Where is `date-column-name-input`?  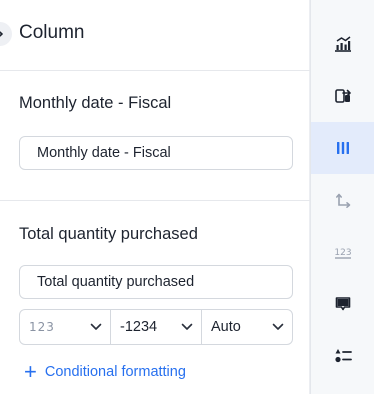 date-column-name-input is located at coordinates (156, 153).